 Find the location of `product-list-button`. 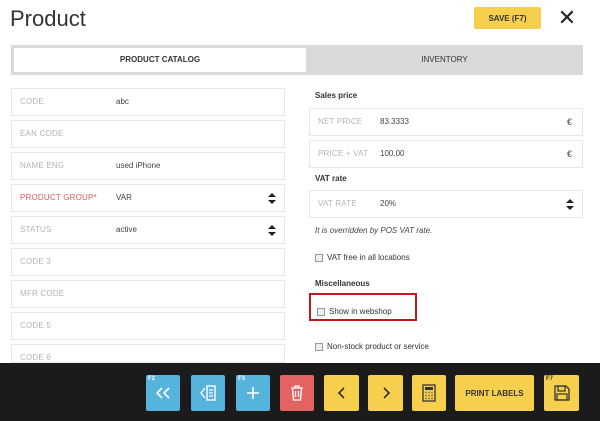

product-list-button is located at coordinates (208, 393).